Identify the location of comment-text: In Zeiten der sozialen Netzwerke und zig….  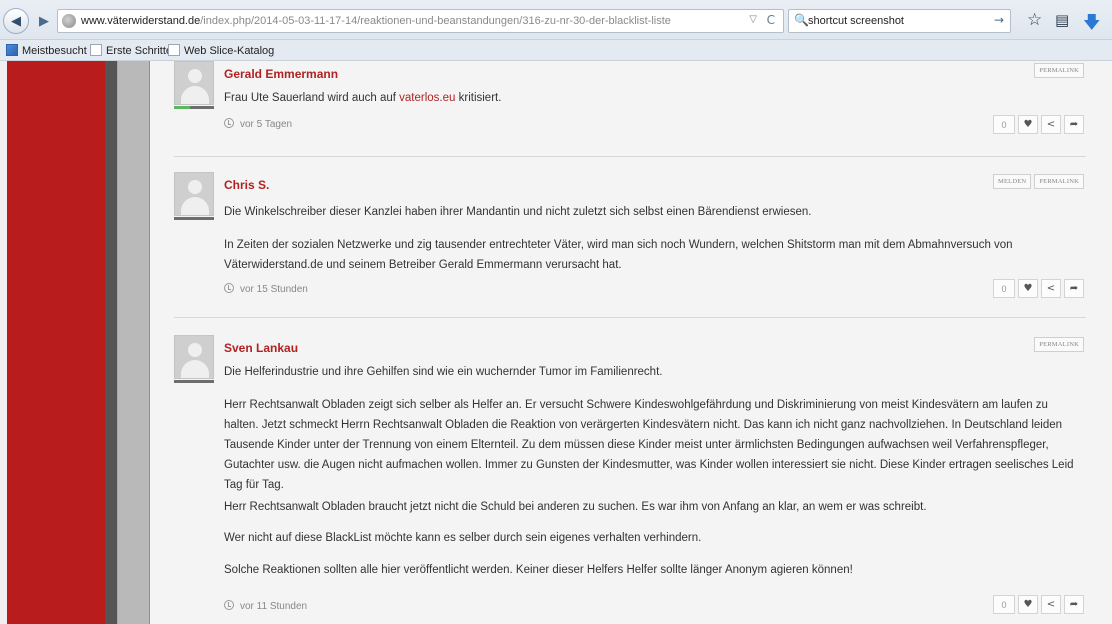
(618, 255).